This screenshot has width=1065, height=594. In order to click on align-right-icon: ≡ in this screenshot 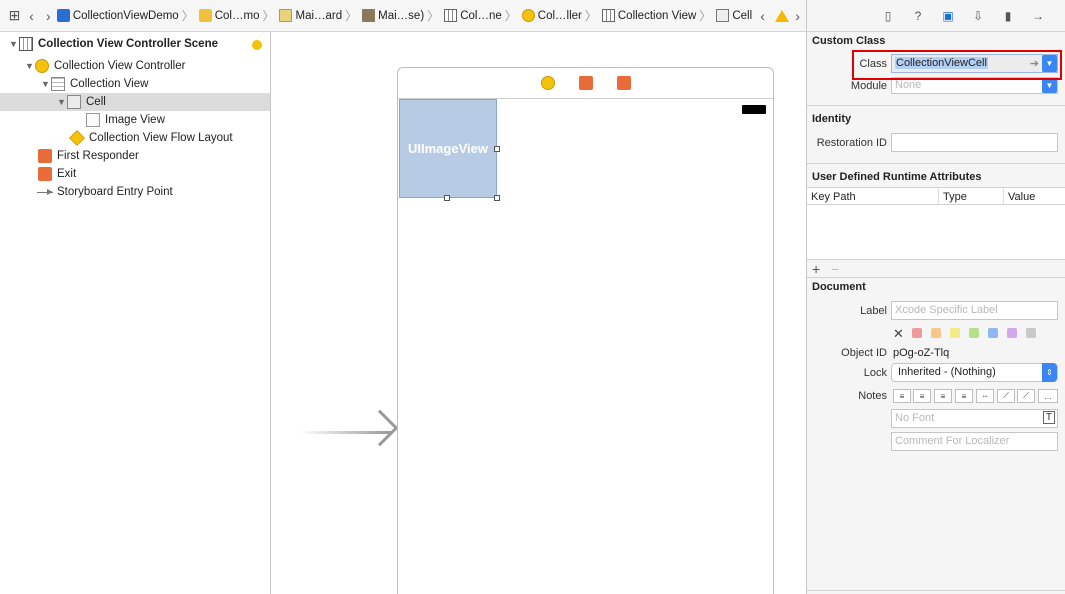, I will do `click(943, 396)`.